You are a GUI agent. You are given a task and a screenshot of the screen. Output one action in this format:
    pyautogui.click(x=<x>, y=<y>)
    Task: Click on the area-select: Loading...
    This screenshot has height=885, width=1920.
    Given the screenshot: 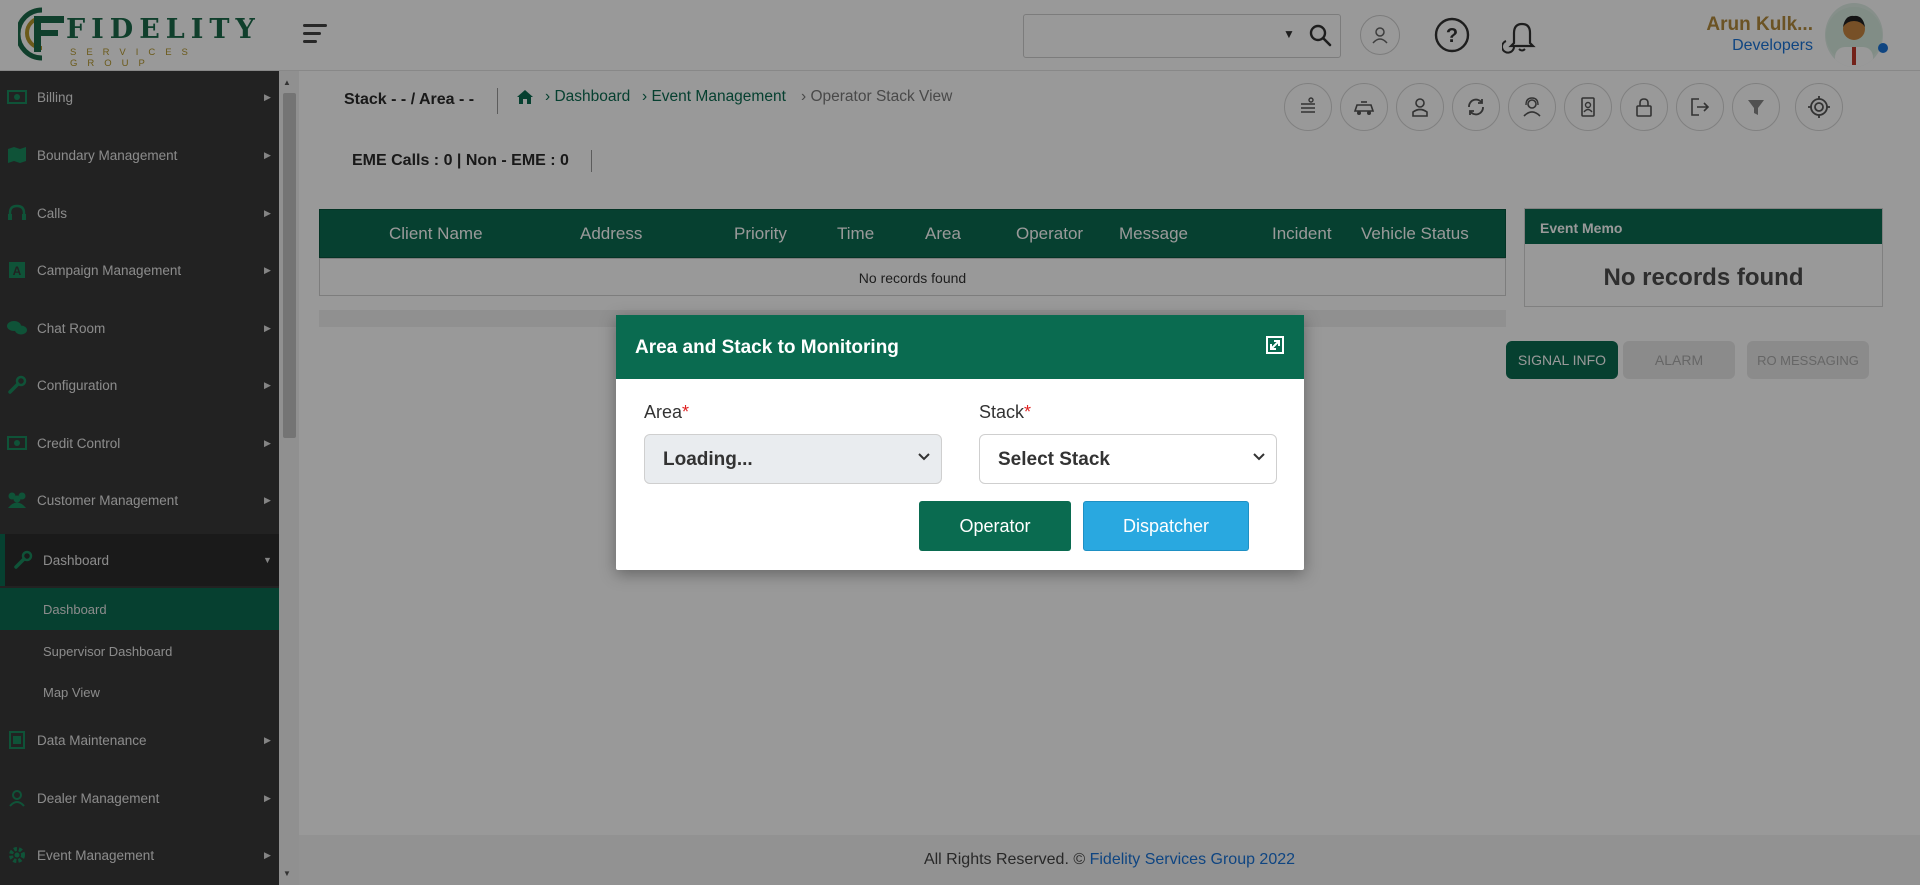 What is the action you would take?
    pyautogui.click(x=793, y=459)
    